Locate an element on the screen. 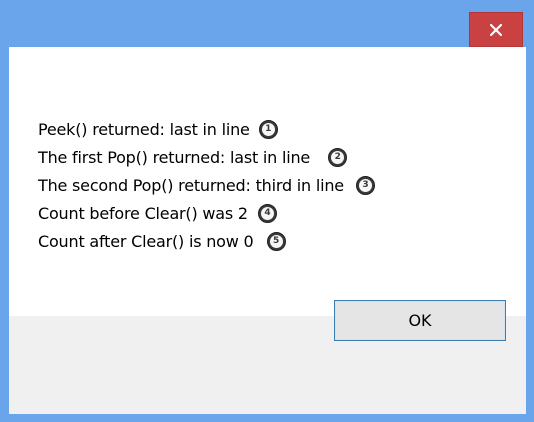 The height and width of the screenshot is (422, 534). callout-number: 2 is located at coordinates (338, 157).